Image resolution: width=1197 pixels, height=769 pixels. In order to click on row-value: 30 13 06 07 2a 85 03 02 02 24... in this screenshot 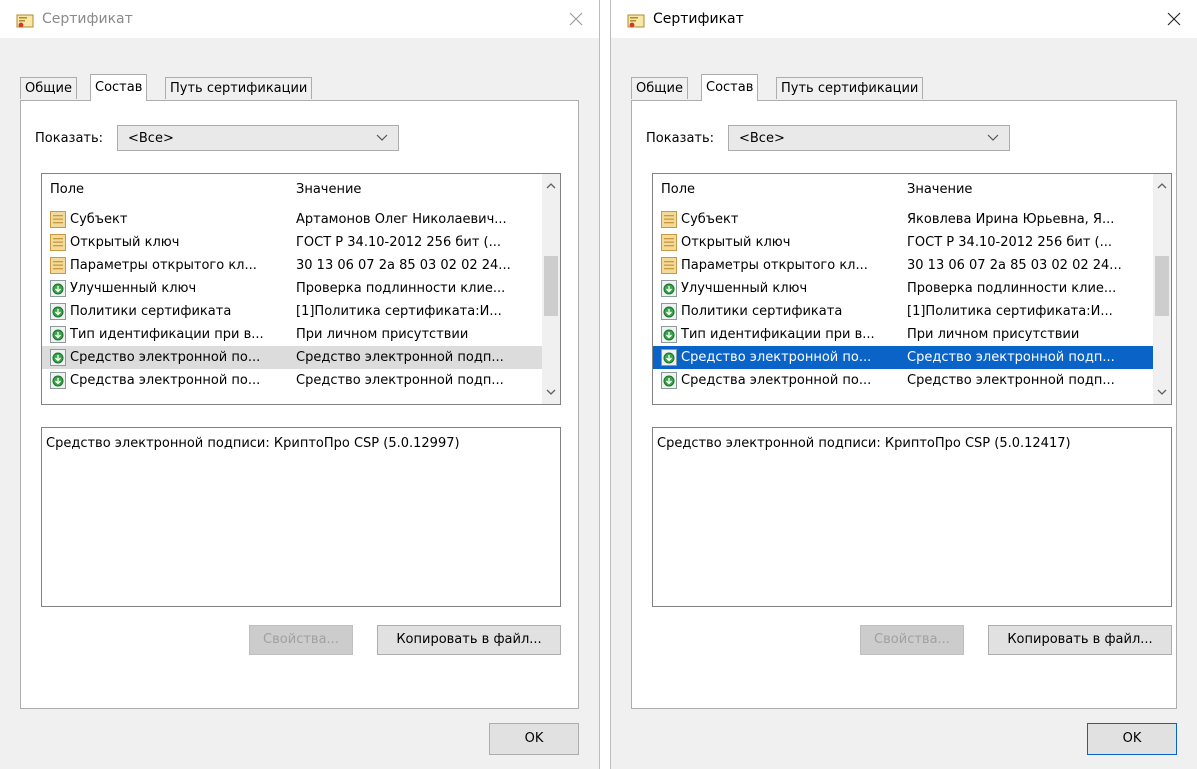, I will do `click(1014, 265)`.